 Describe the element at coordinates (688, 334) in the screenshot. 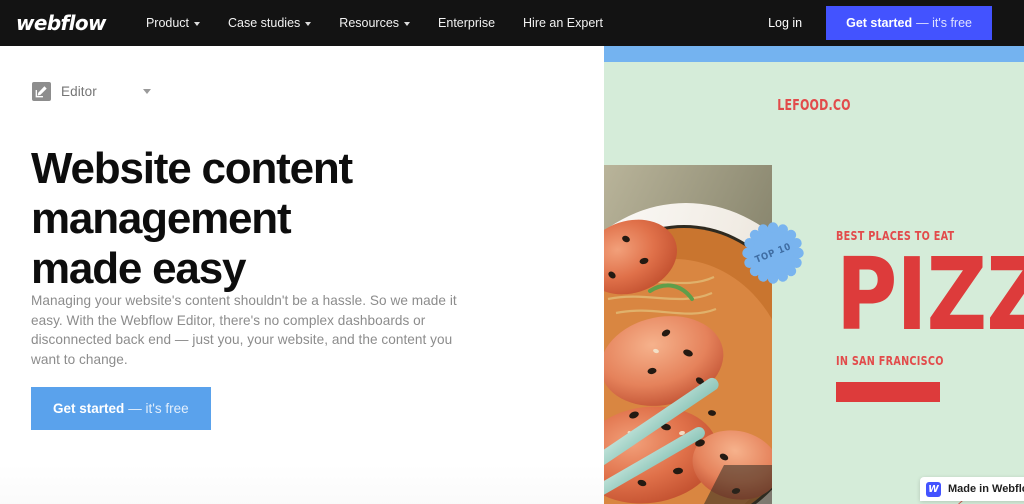

I see `noodle-bowl-photo` at that location.